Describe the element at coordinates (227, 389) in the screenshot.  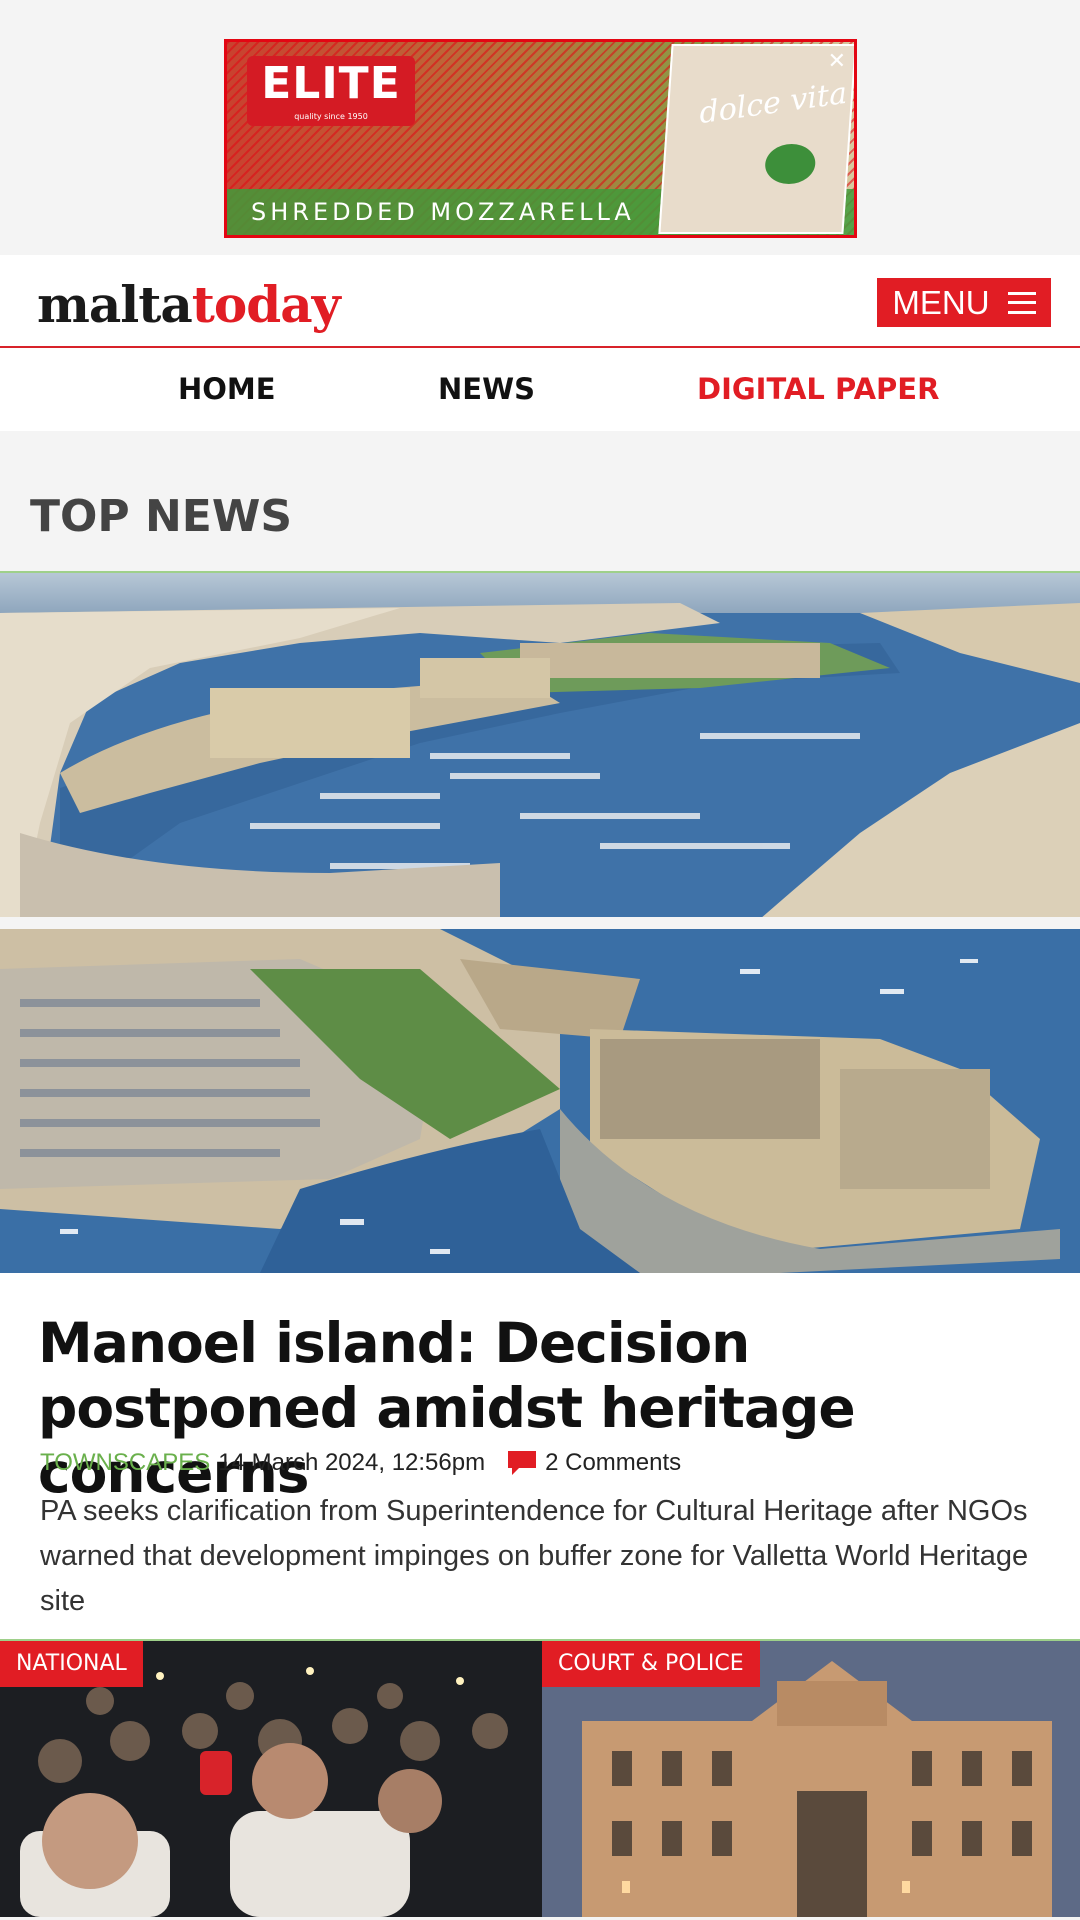
I see `nav-home: HOME` at that location.